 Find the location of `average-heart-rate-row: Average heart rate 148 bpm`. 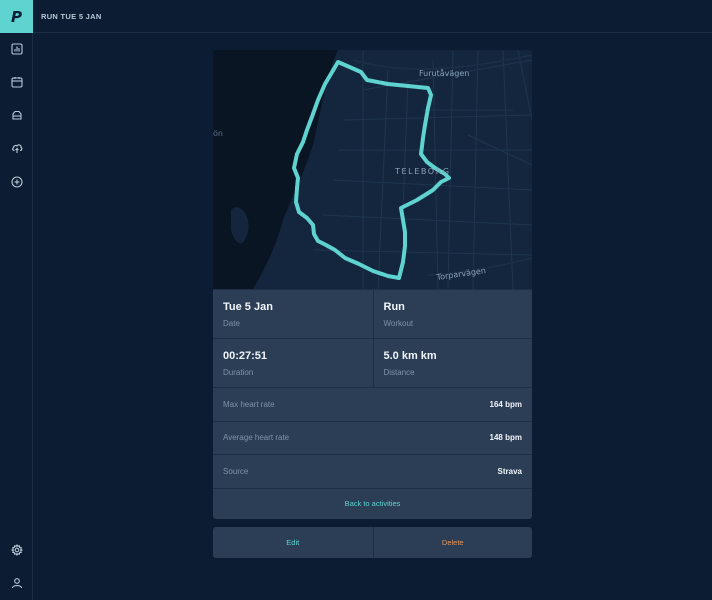

average-heart-rate-row: Average heart rate 148 bpm is located at coordinates (372, 437).